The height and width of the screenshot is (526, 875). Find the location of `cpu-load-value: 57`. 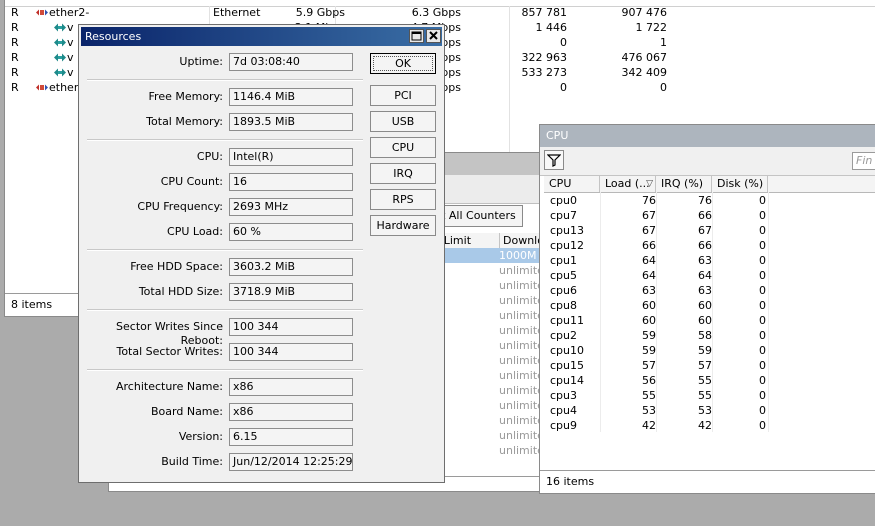

cpu-load-value: 57 is located at coordinates (649, 365).